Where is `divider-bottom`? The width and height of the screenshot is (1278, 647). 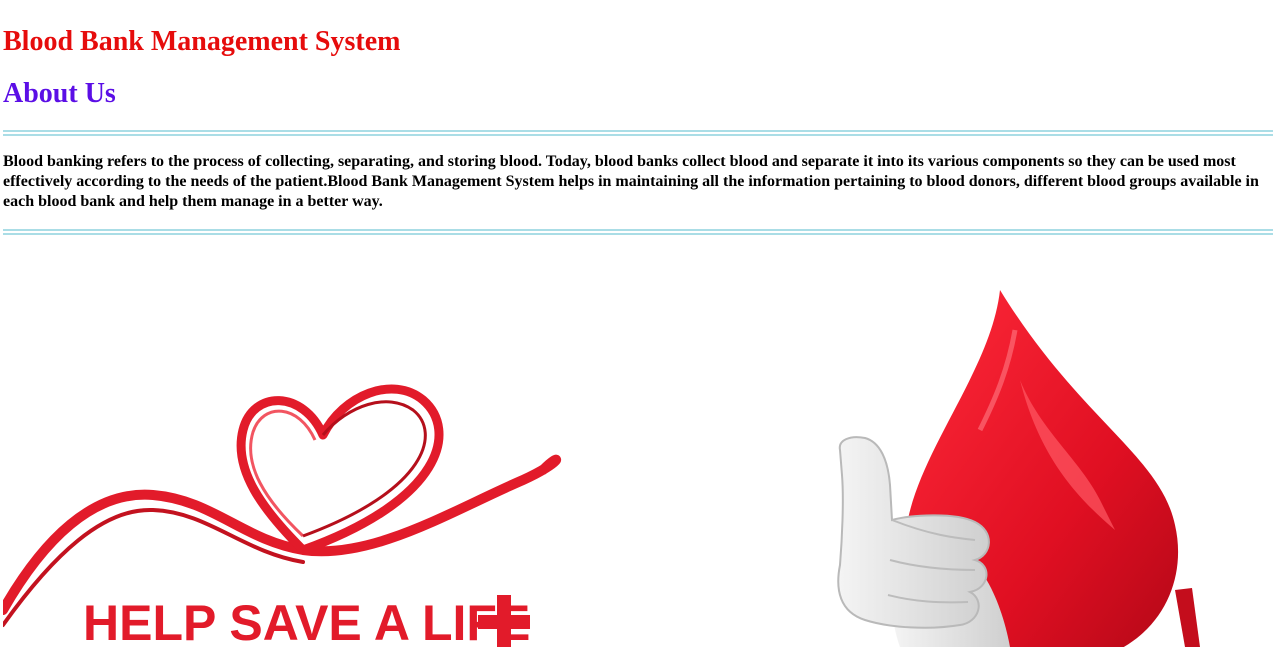 divider-bottom is located at coordinates (638, 232).